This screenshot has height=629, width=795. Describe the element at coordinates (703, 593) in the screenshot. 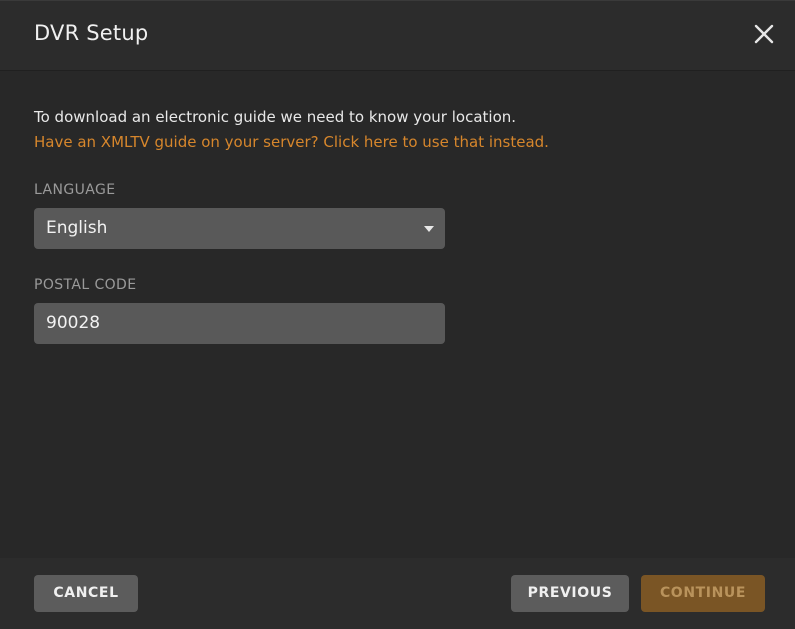

I see `continue-button: CONTINUE` at that location.